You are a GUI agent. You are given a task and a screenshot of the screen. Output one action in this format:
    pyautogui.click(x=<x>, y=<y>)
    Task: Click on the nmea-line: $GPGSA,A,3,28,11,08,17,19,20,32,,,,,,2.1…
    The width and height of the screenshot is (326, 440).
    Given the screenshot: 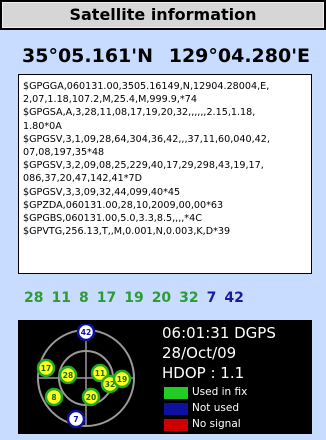 What is the action you would take?
    pyautogui.click(x=139, y=113)
    